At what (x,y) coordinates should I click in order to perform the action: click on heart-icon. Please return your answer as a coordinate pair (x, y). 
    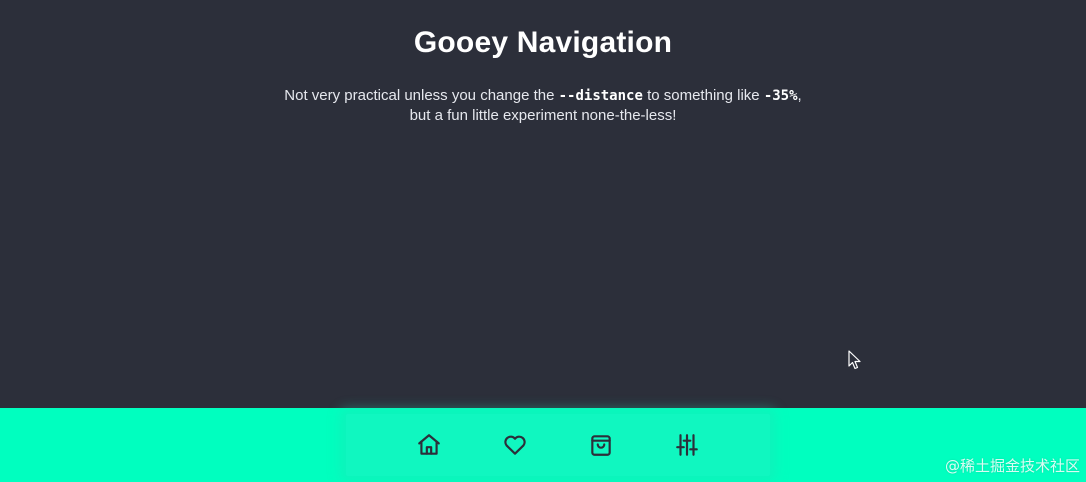
    Looking at the image, I should click on (515, 445).